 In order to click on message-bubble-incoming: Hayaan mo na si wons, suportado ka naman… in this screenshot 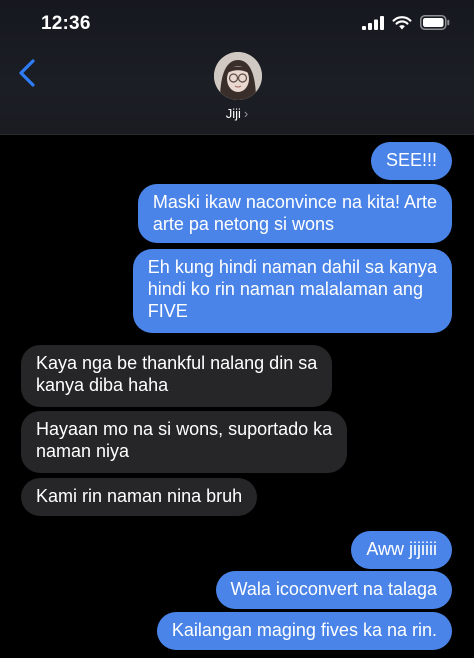, I will do `click(184, 442)`.